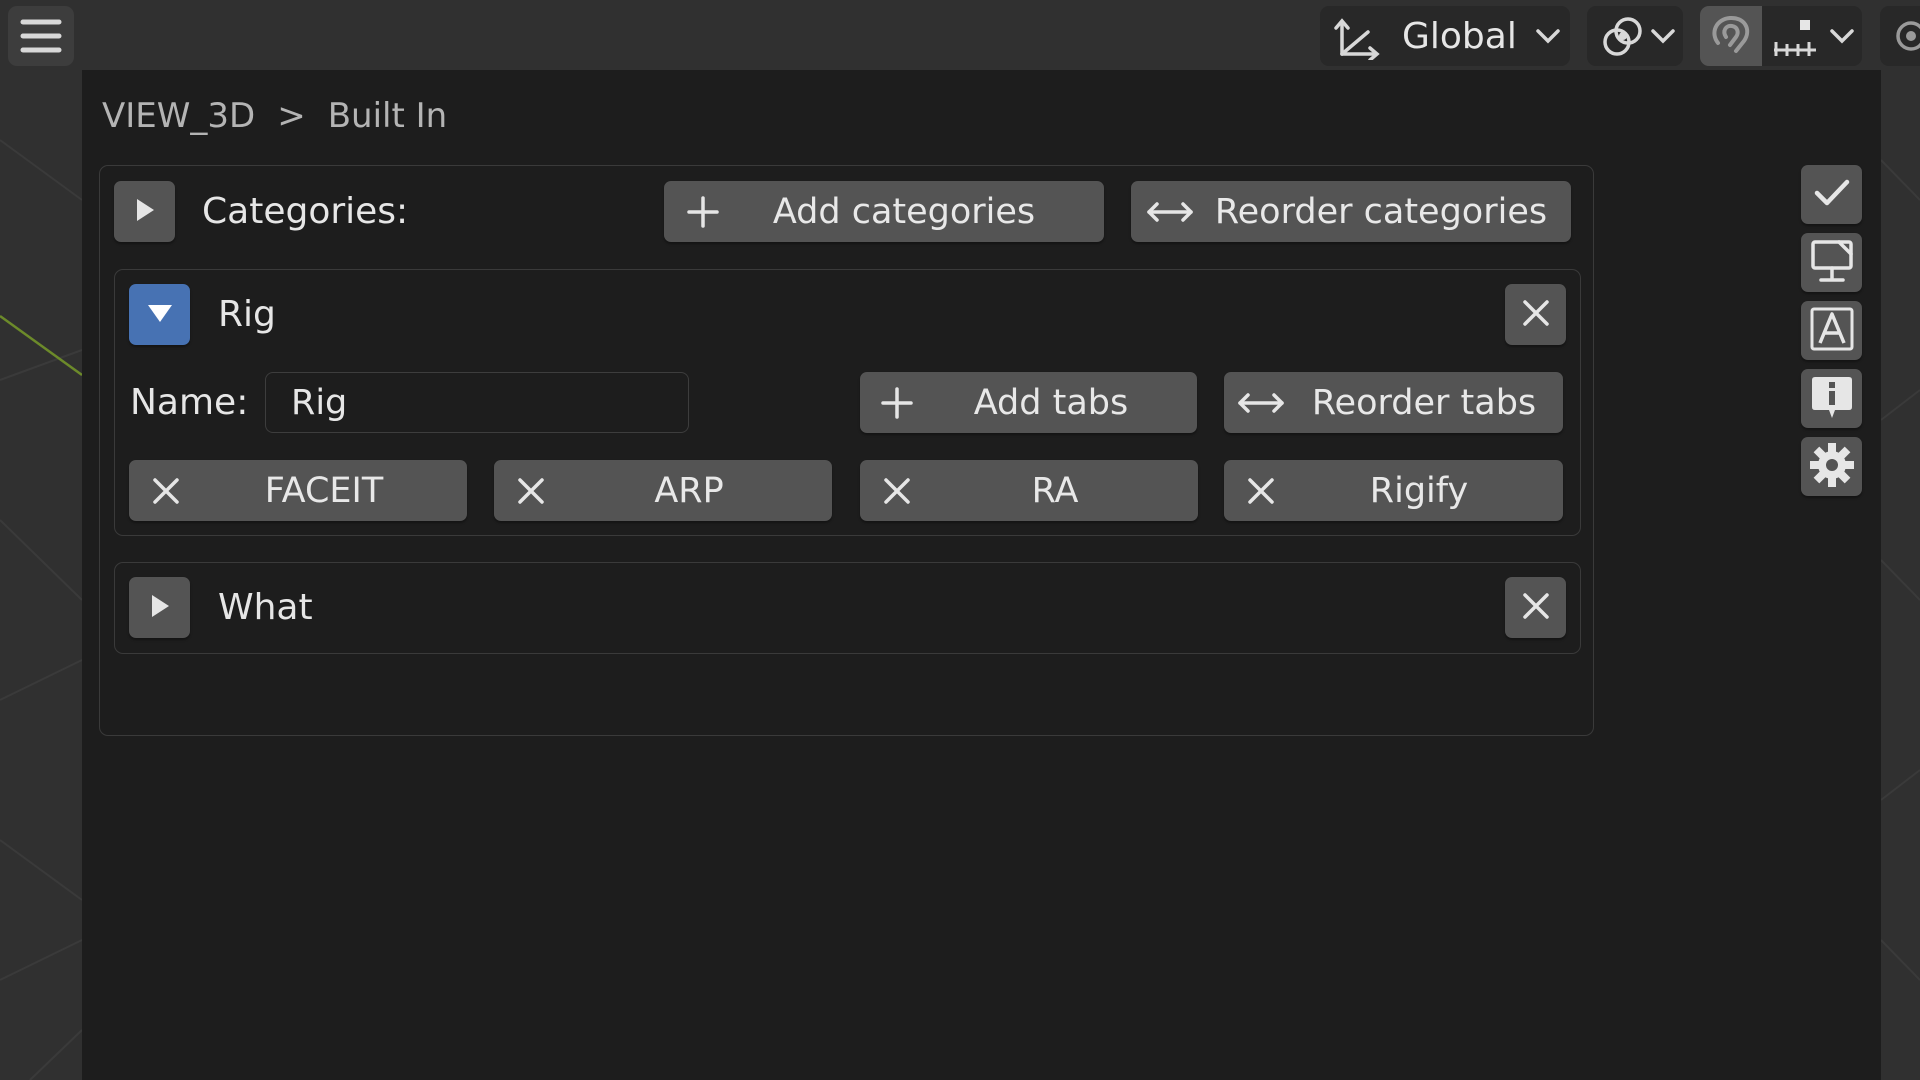  I want to click on category-name-field: Rig, so click(477, 402).